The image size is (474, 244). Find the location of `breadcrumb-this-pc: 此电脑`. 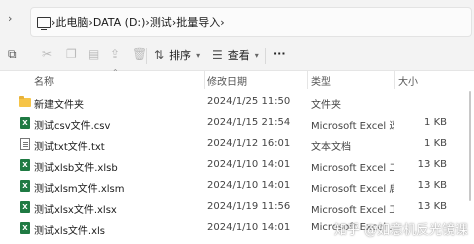

breadcrumb-this-pc: 此电脑 is located at coordinates (71, 22).